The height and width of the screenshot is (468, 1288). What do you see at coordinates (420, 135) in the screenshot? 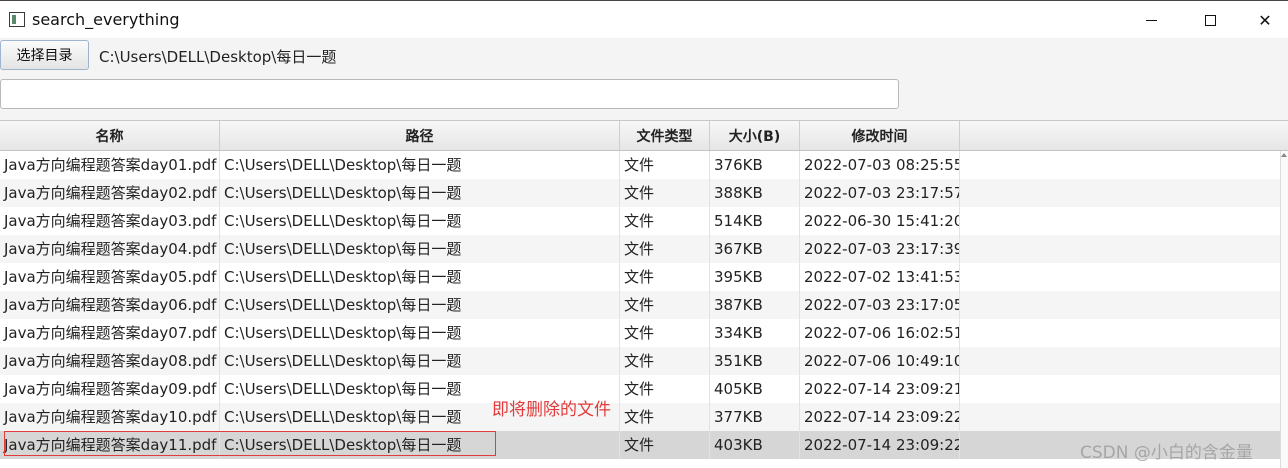
I see `column-header-path: 路径` at bounding box center [420, 135].